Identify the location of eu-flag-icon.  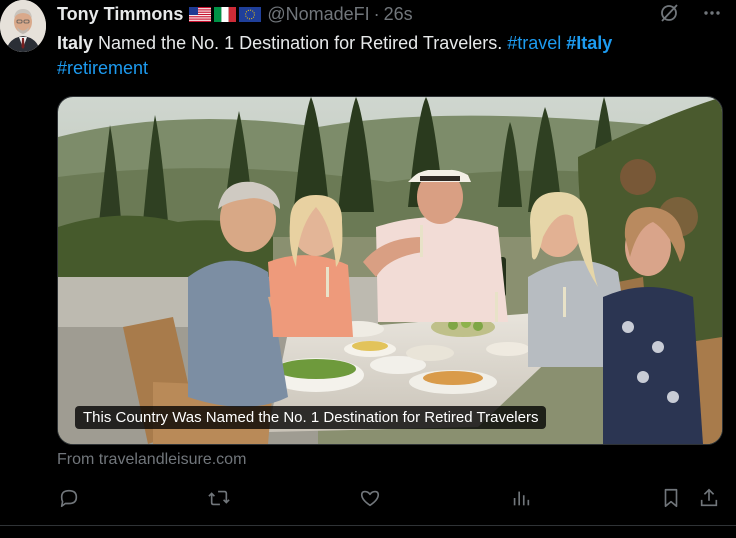
(250, 14).